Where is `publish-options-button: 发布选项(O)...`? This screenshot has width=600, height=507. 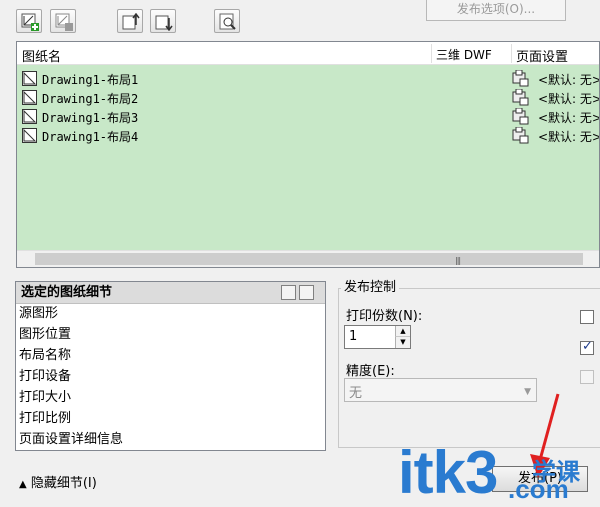 publish-options-button: 发布选项(O)... is located at coordinates (496, 10).